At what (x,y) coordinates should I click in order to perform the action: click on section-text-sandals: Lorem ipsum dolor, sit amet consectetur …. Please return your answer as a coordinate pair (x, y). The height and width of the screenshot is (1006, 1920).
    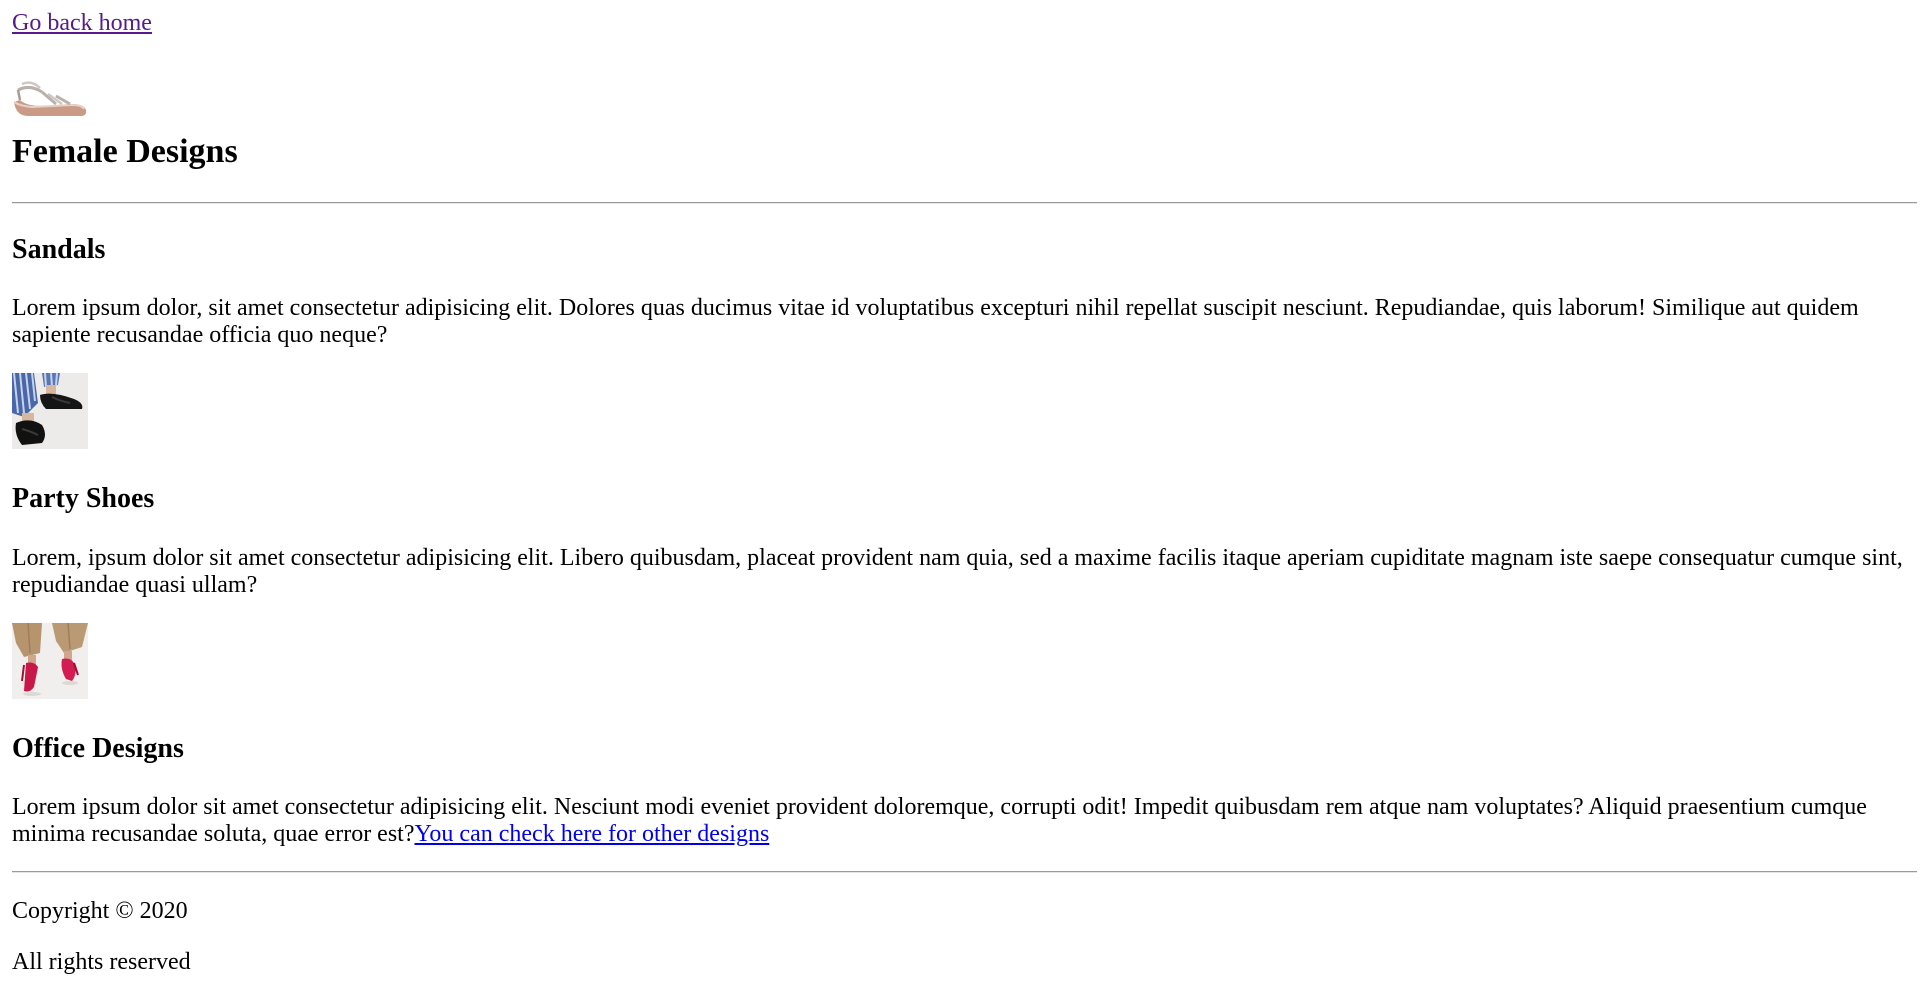
    Looking at the image, I should click on (935, 321).